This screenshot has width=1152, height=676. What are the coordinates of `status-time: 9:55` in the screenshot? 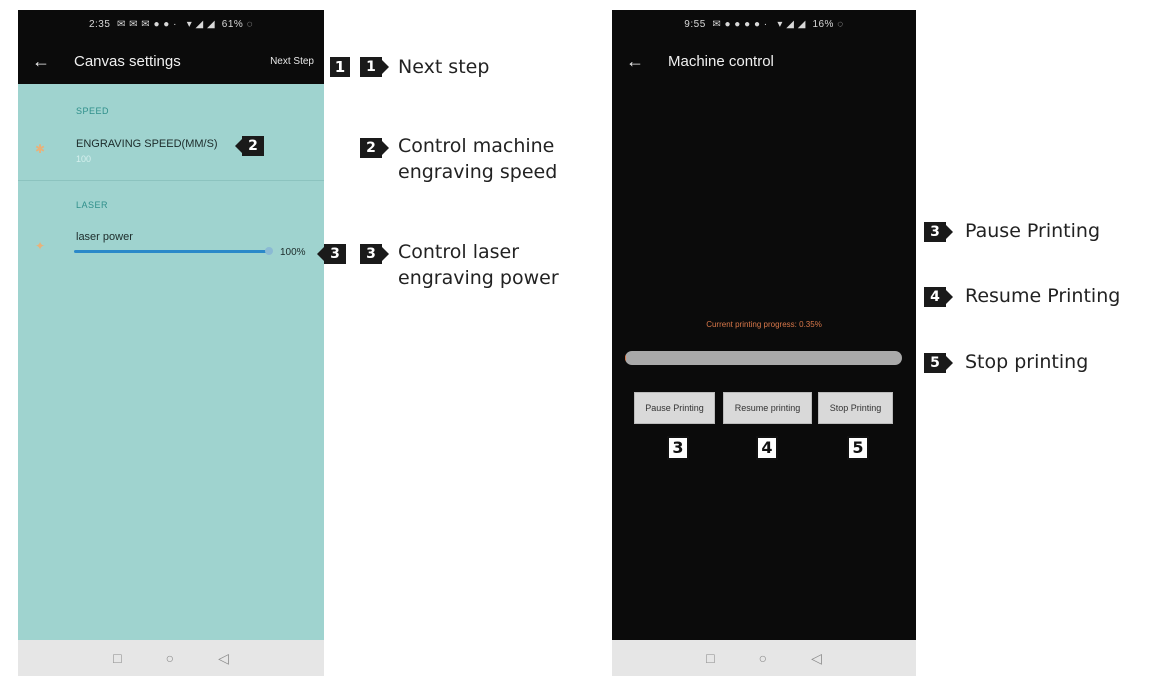 It's located at (695, 24).